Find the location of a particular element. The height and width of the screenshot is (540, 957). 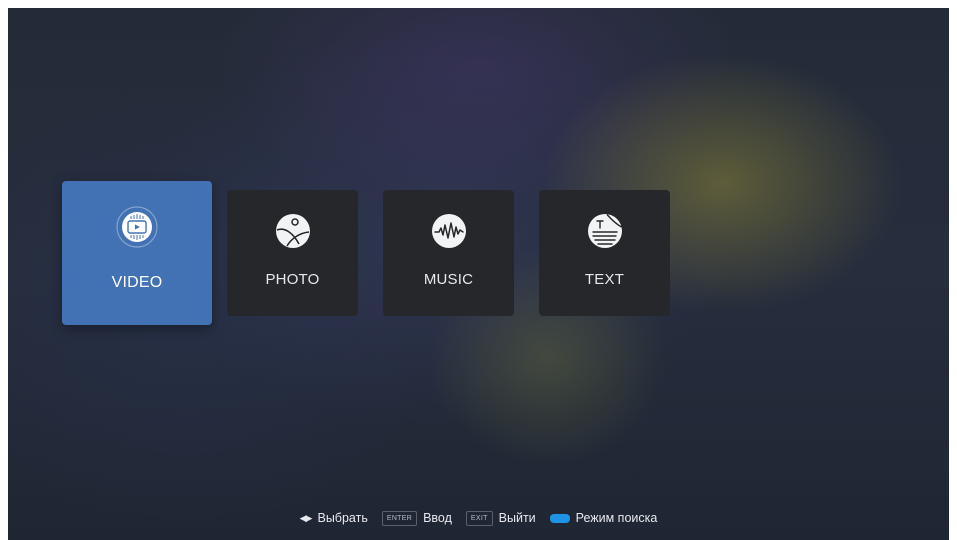

tile-photo-label: PHOTO is located at coordinates (292, 279).